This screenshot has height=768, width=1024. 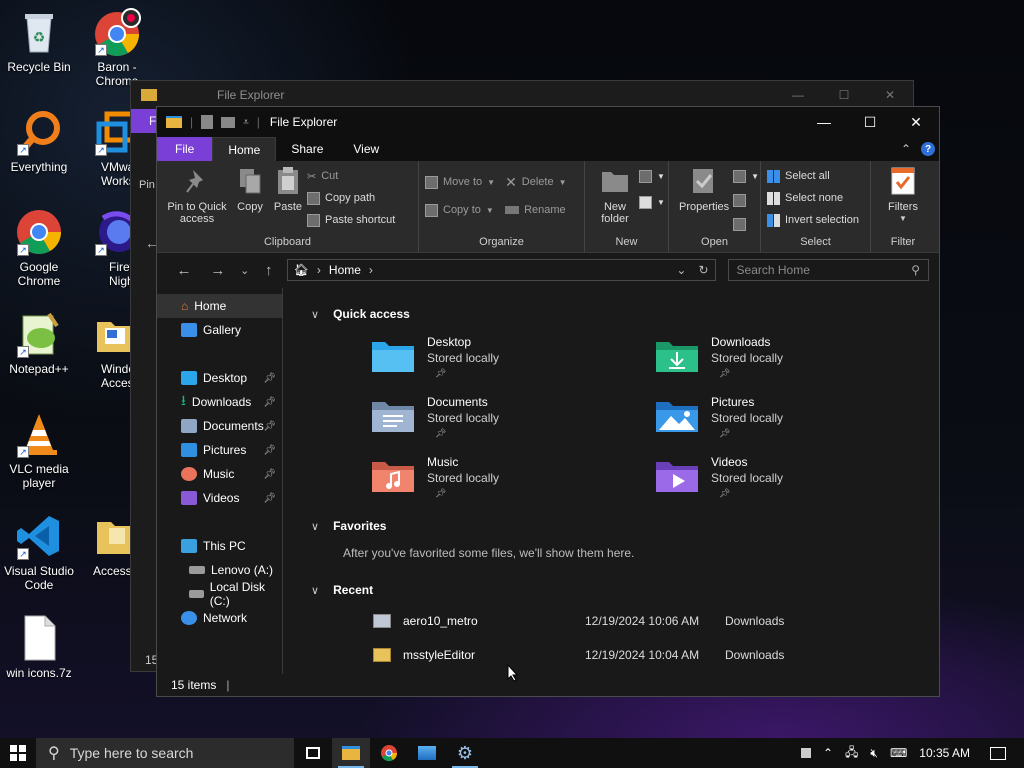 I want to click on sidebar-item-drive-c: Local Disk (C:), so click(x=219, y=594).